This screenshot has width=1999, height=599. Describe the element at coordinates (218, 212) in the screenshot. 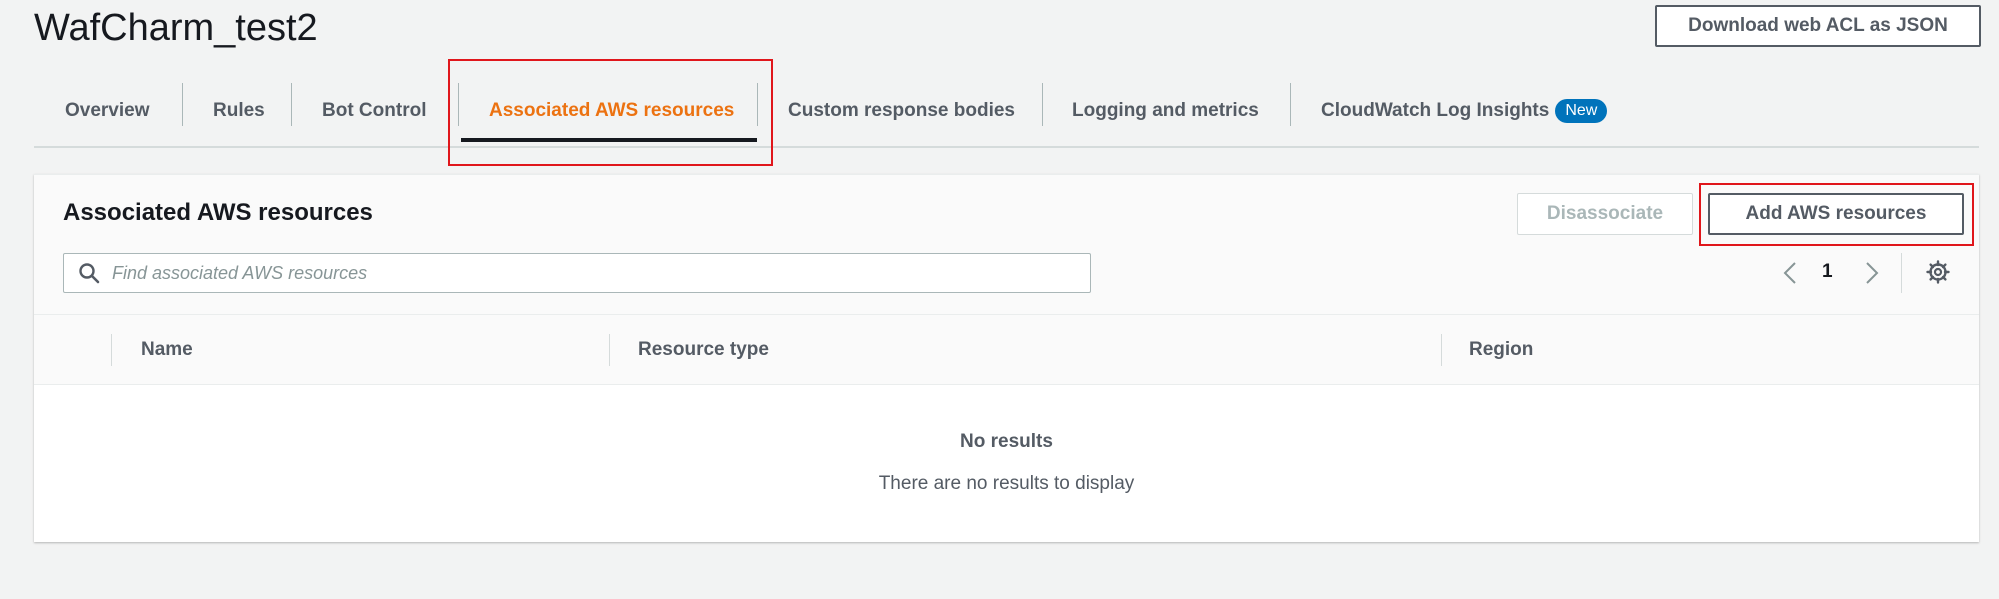

I see `panel-title: Associated AWS resources` at that location.